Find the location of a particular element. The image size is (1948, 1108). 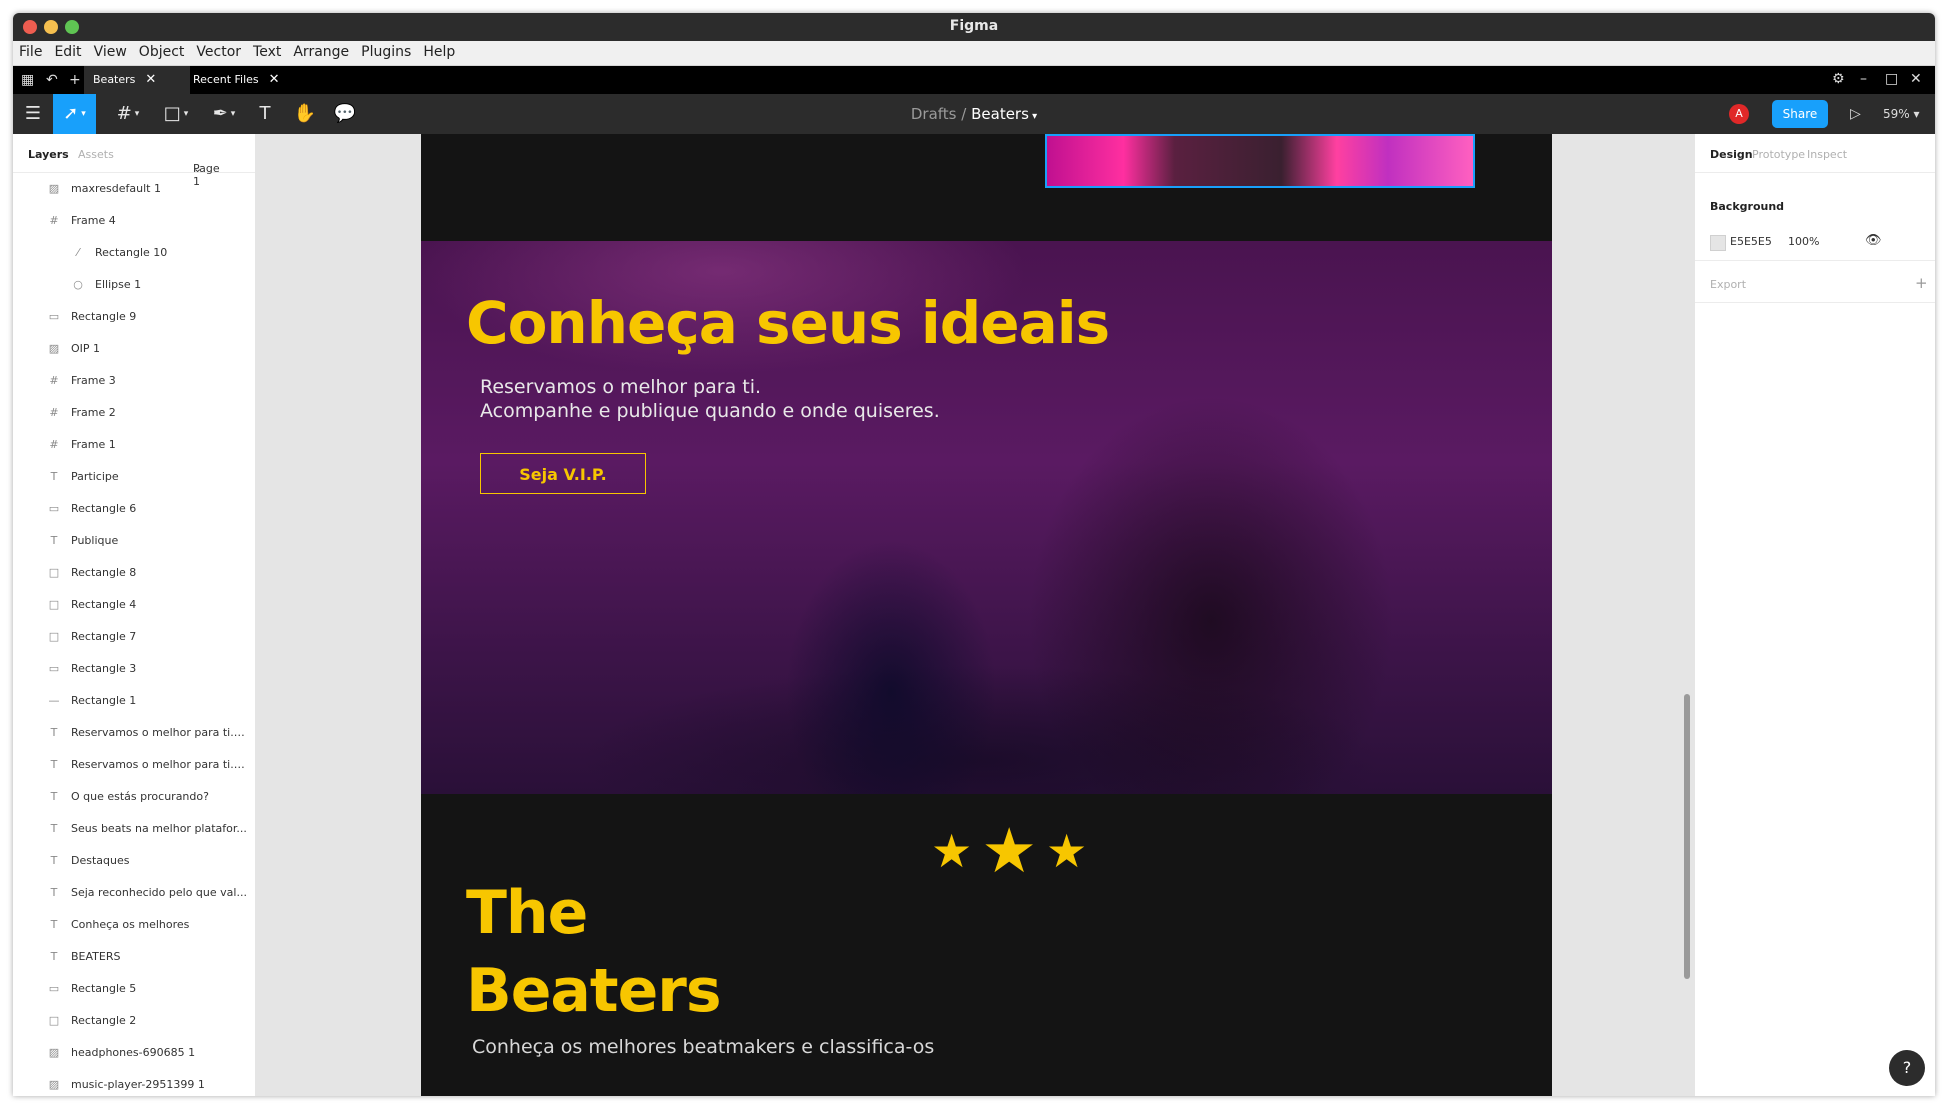

menu-edit: Edit is located at coordinates (67, 50).